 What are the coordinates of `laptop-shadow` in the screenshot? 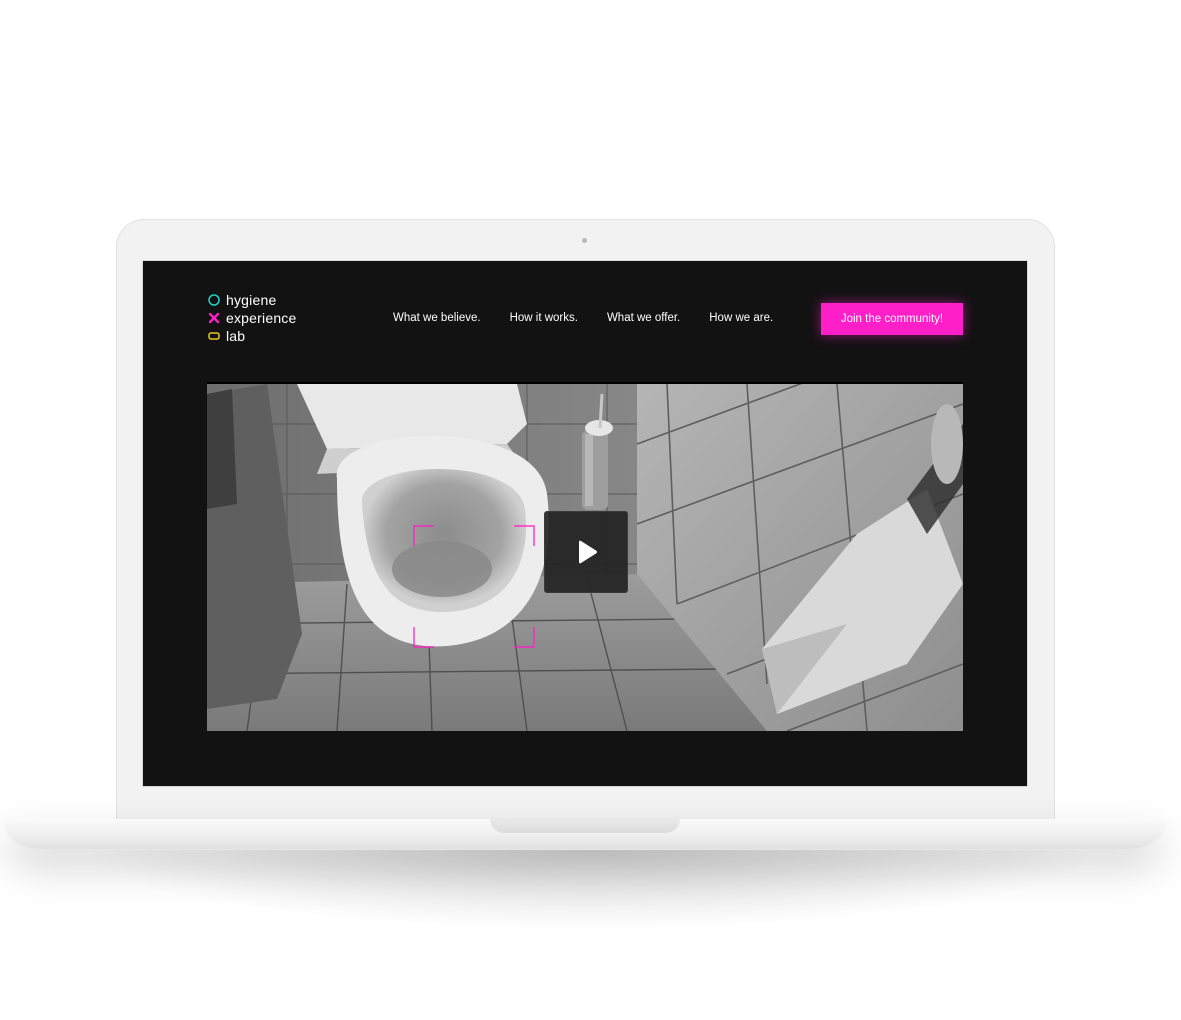 It's located at (590, 890).